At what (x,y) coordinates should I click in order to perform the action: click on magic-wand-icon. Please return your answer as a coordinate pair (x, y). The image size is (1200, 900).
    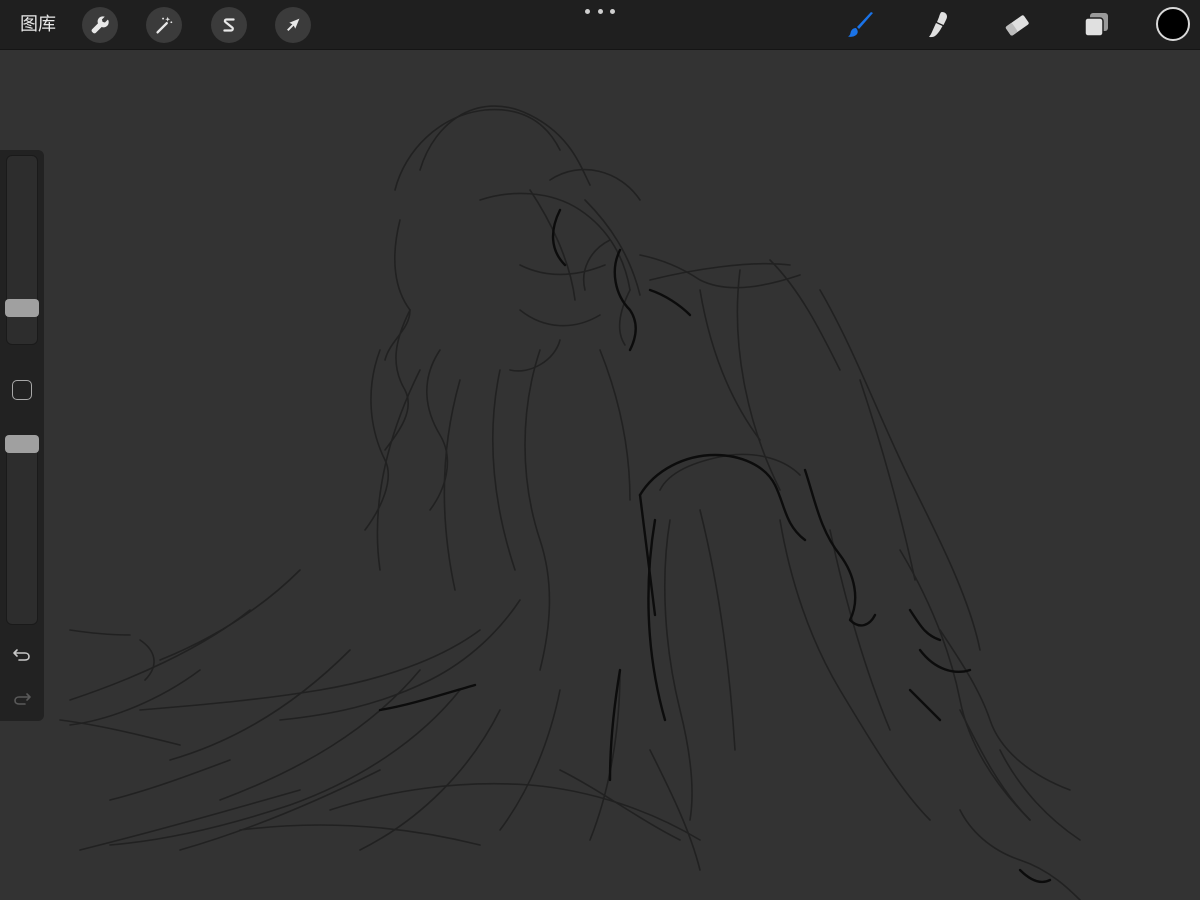
    Looking at the image, I should click on (164, 25).